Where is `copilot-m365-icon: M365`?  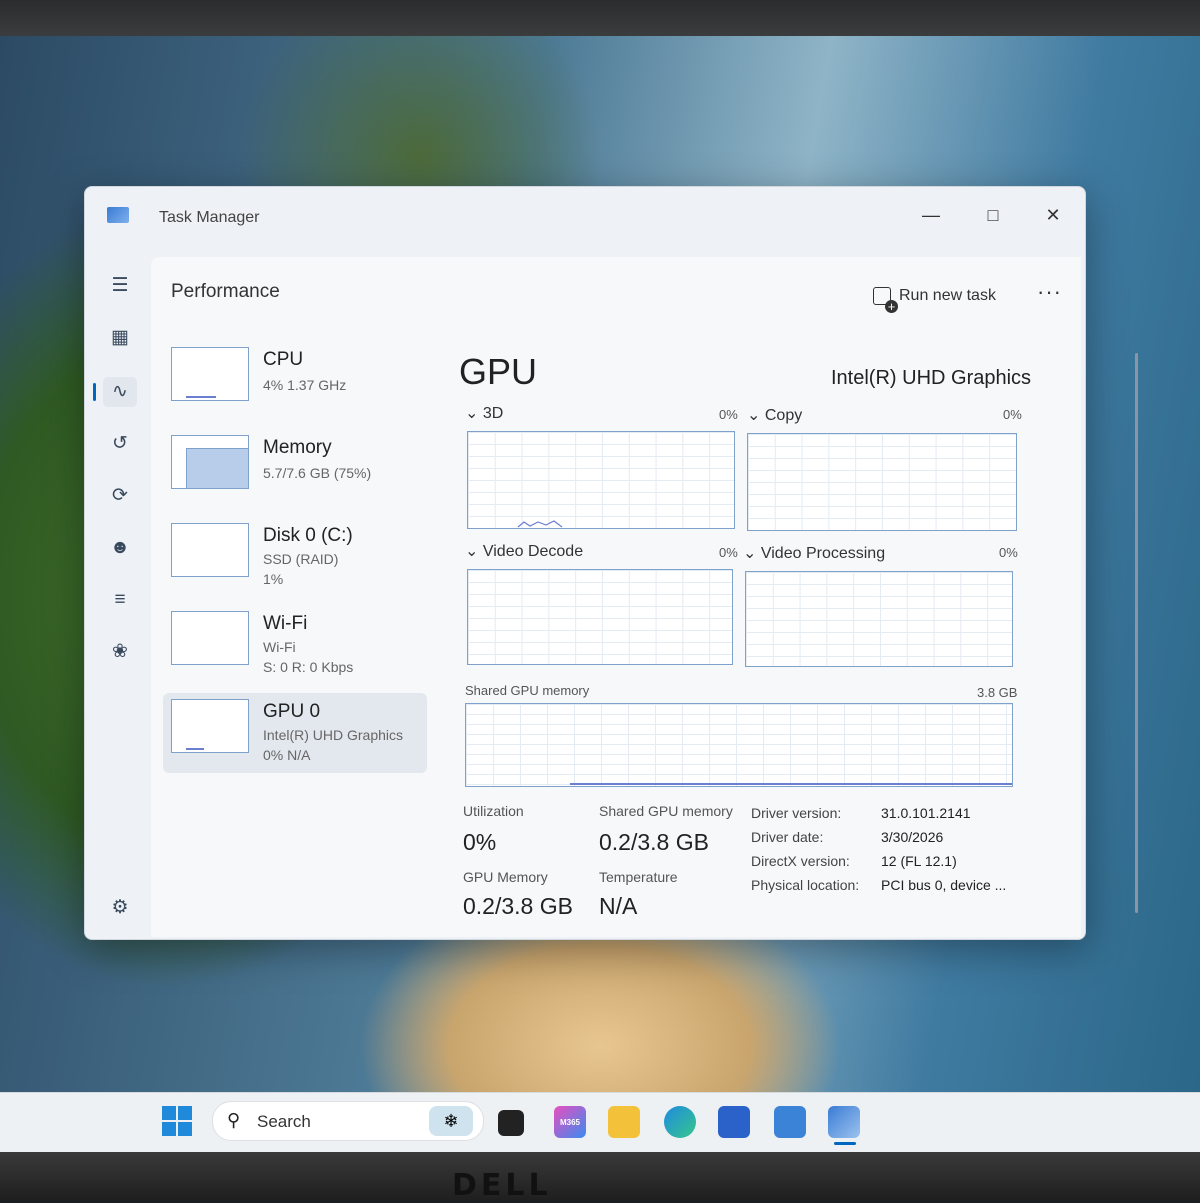 copilot-m365-icon: M365 is located at coordinates (570, 1122).